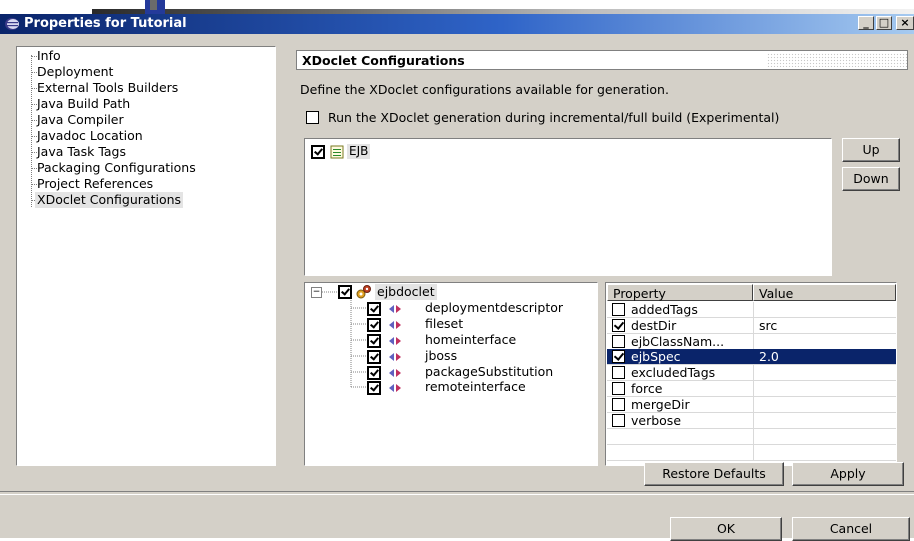 The image size is (914, 541). I want to click on property-value: src, so click(768, 325).